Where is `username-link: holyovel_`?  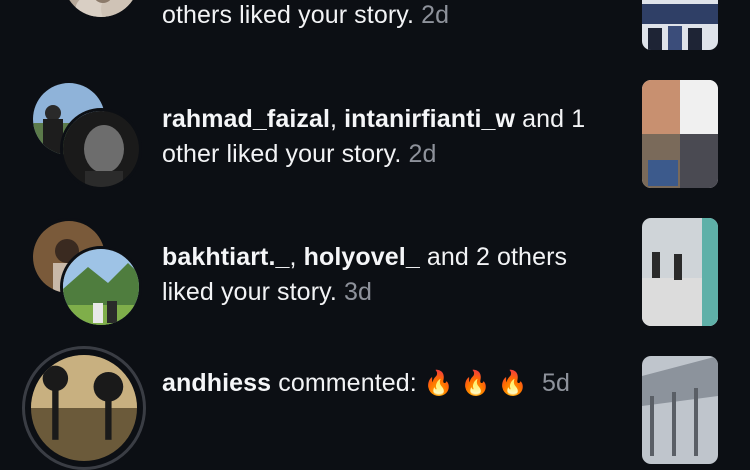
username-link: holyovel_ is located at coordinates (362, 257).